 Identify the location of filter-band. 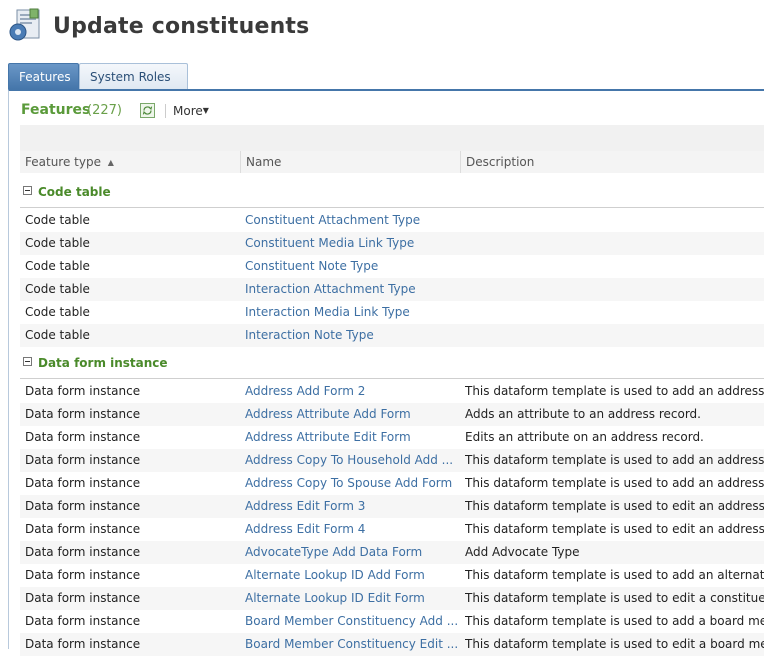
(392, 138).